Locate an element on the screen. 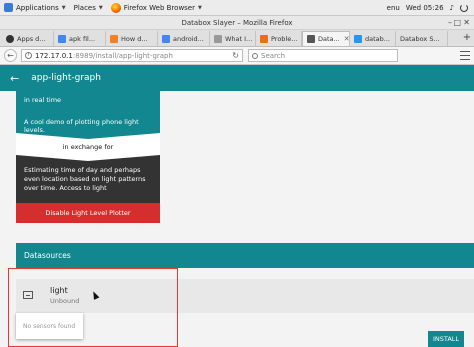 Image resolution: width=474 pixels, height=347 pixels. reload-icon: ↻ is located at coordinates (235, 55).